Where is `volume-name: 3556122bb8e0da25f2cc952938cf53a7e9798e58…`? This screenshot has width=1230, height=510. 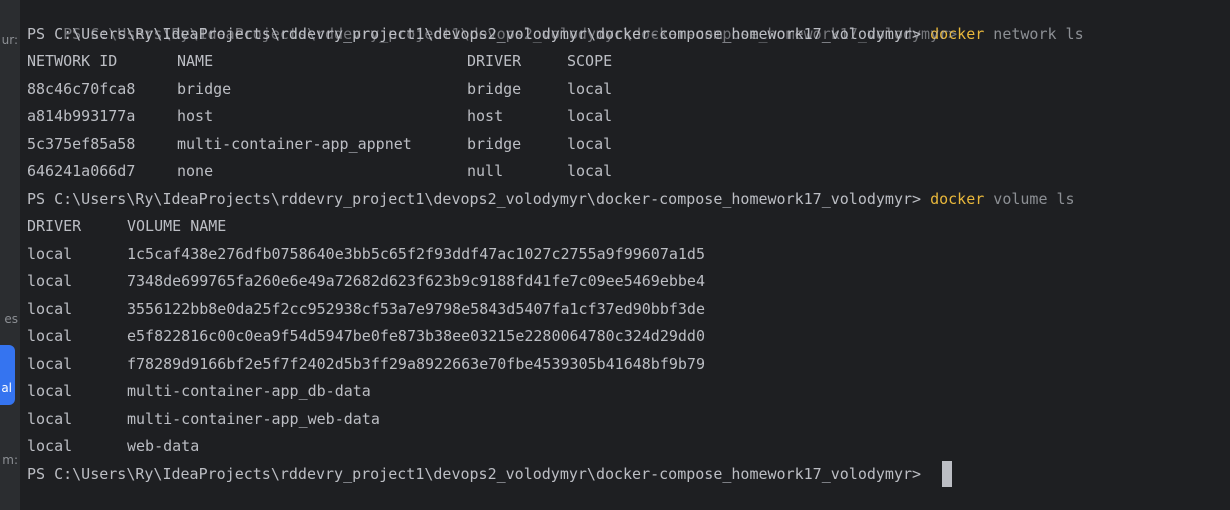
volume-name: 3556122bb8e0da25f2cc952938cf53a7e9798e58… is located at coordinates (416, 308).